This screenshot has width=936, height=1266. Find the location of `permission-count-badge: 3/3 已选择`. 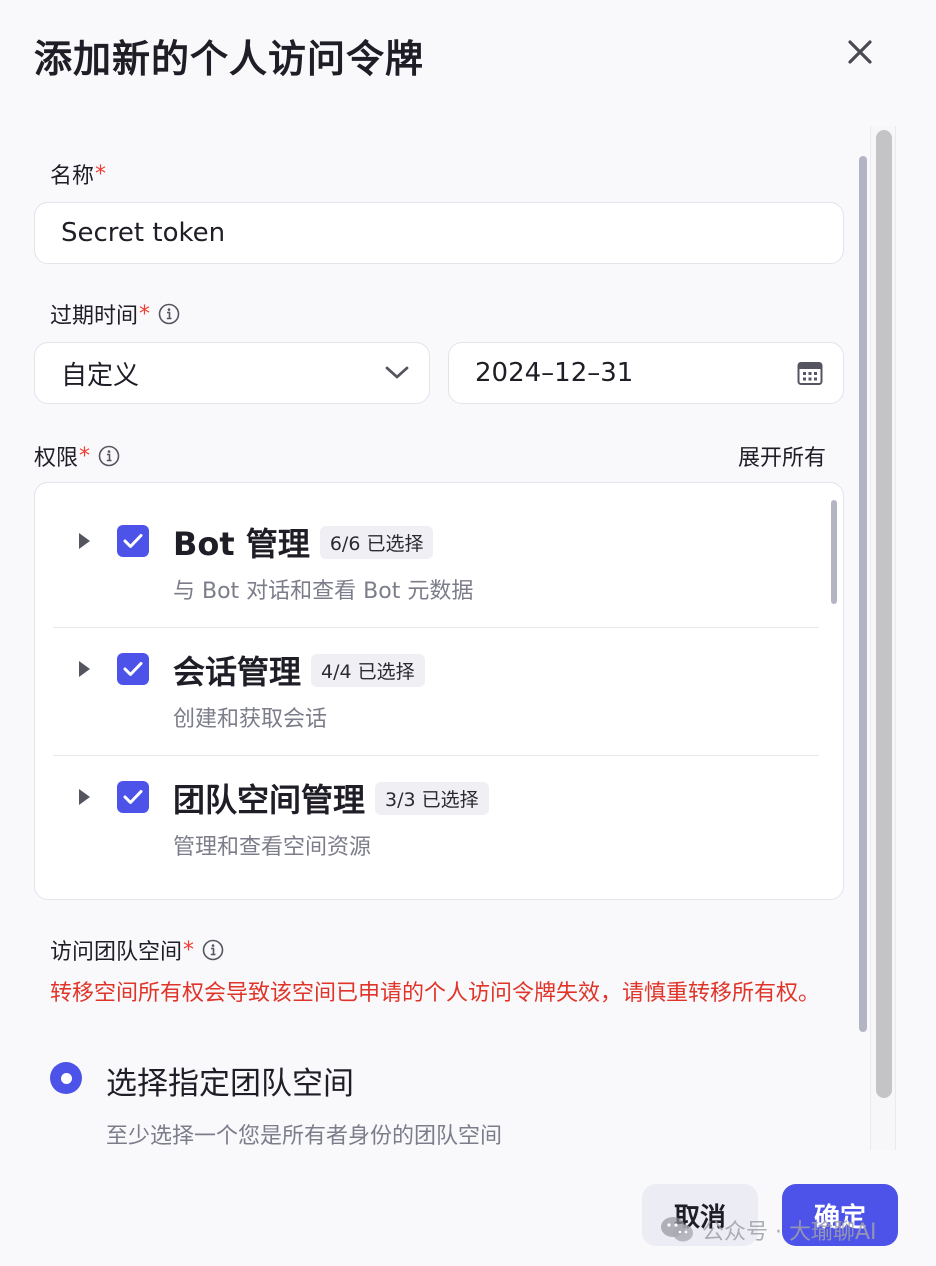

permission-count-badge: 3/3 已选择 is located at coordinates (432, 798).